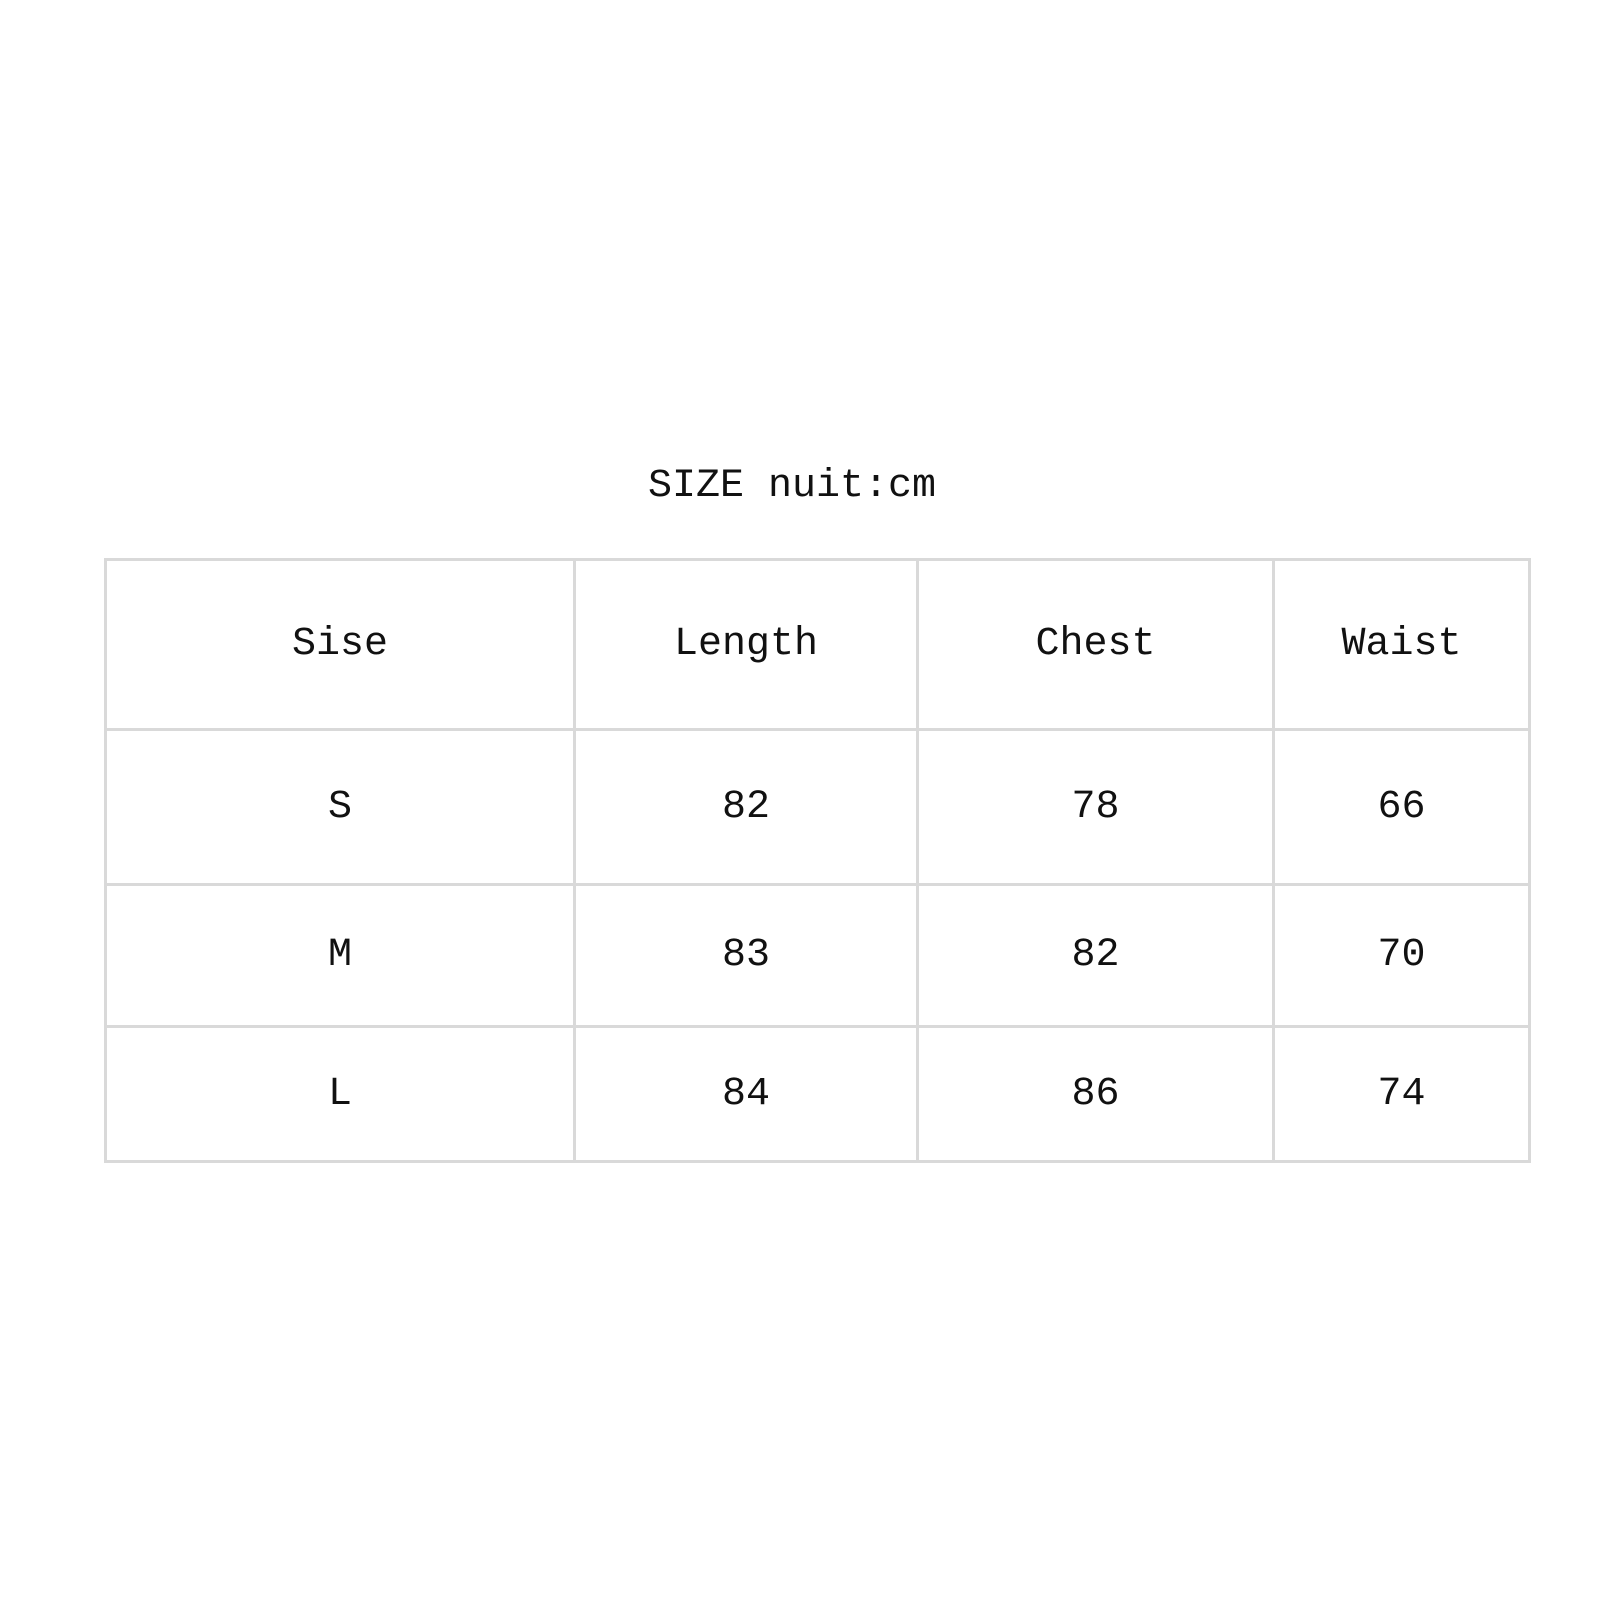 The height and width of the screenshot is (1600, 1600). Describe the element at coordinates (340, 1094) in the screenshot. I see `cell-size: L` at that location.